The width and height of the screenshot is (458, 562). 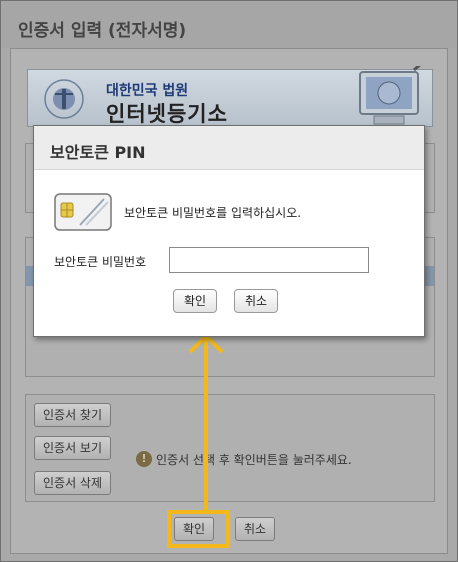 I want to click on pin-password-field, so click(x=269, y=260).